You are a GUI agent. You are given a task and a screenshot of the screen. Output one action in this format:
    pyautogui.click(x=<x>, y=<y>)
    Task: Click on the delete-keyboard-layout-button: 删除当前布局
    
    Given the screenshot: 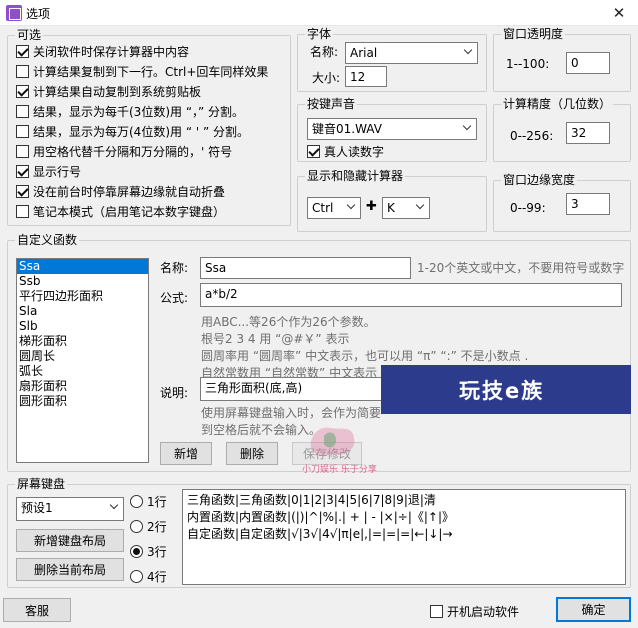 What is the action you would take?
    pyautogui.click(x=70, y=569)
    